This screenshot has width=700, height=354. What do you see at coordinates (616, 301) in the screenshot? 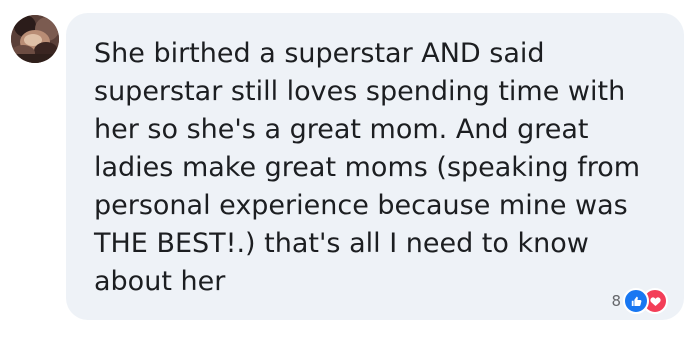
I see `reaction-count: 8` at bounding box center [616, 301].